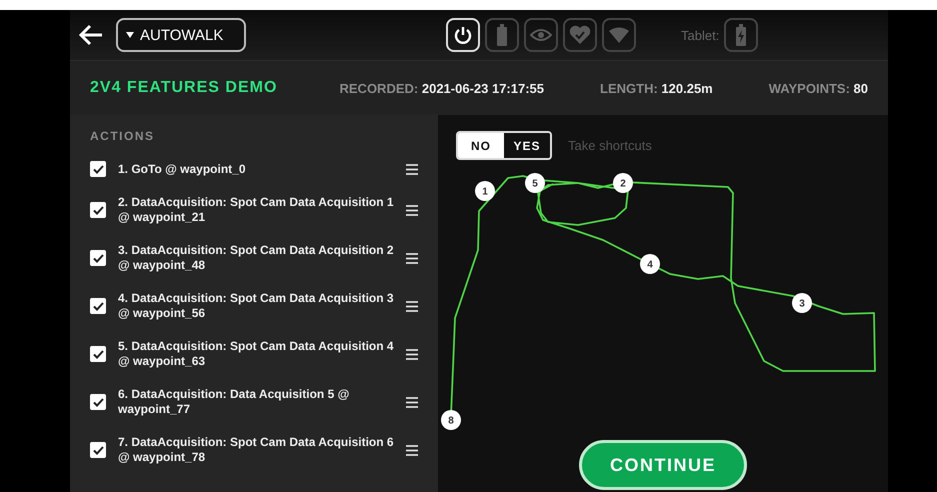 The height and width of the screenshot is (492, 937). What do you see at coordinates (451, 420) in the screenshot?
I see `waypoint-marker: 8` at bounding box center [451, 420].